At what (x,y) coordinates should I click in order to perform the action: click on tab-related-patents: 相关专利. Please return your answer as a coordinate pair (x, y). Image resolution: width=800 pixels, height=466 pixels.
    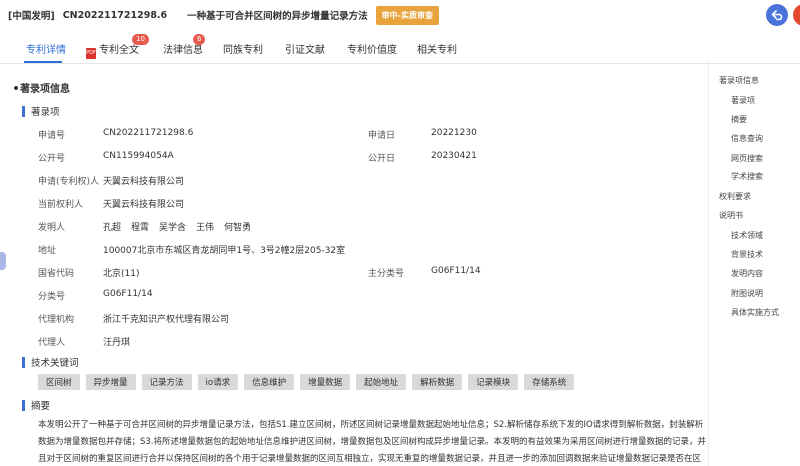
    Looking at the image, I should click on (437, 48).